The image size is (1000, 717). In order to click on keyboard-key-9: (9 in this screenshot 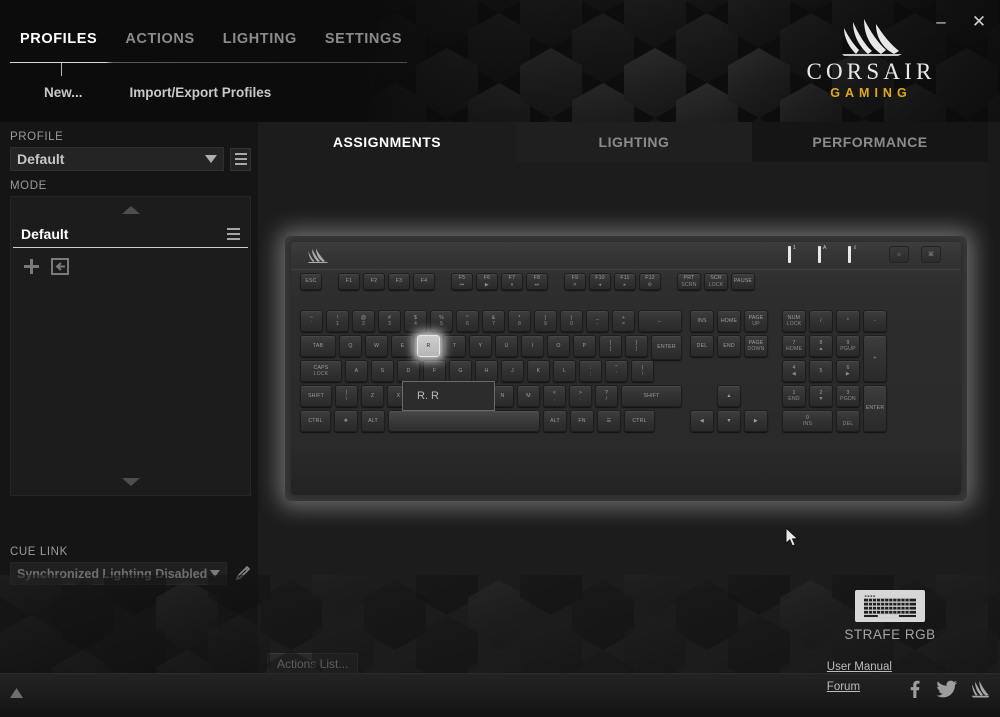, I will do `click(545, 321)`.